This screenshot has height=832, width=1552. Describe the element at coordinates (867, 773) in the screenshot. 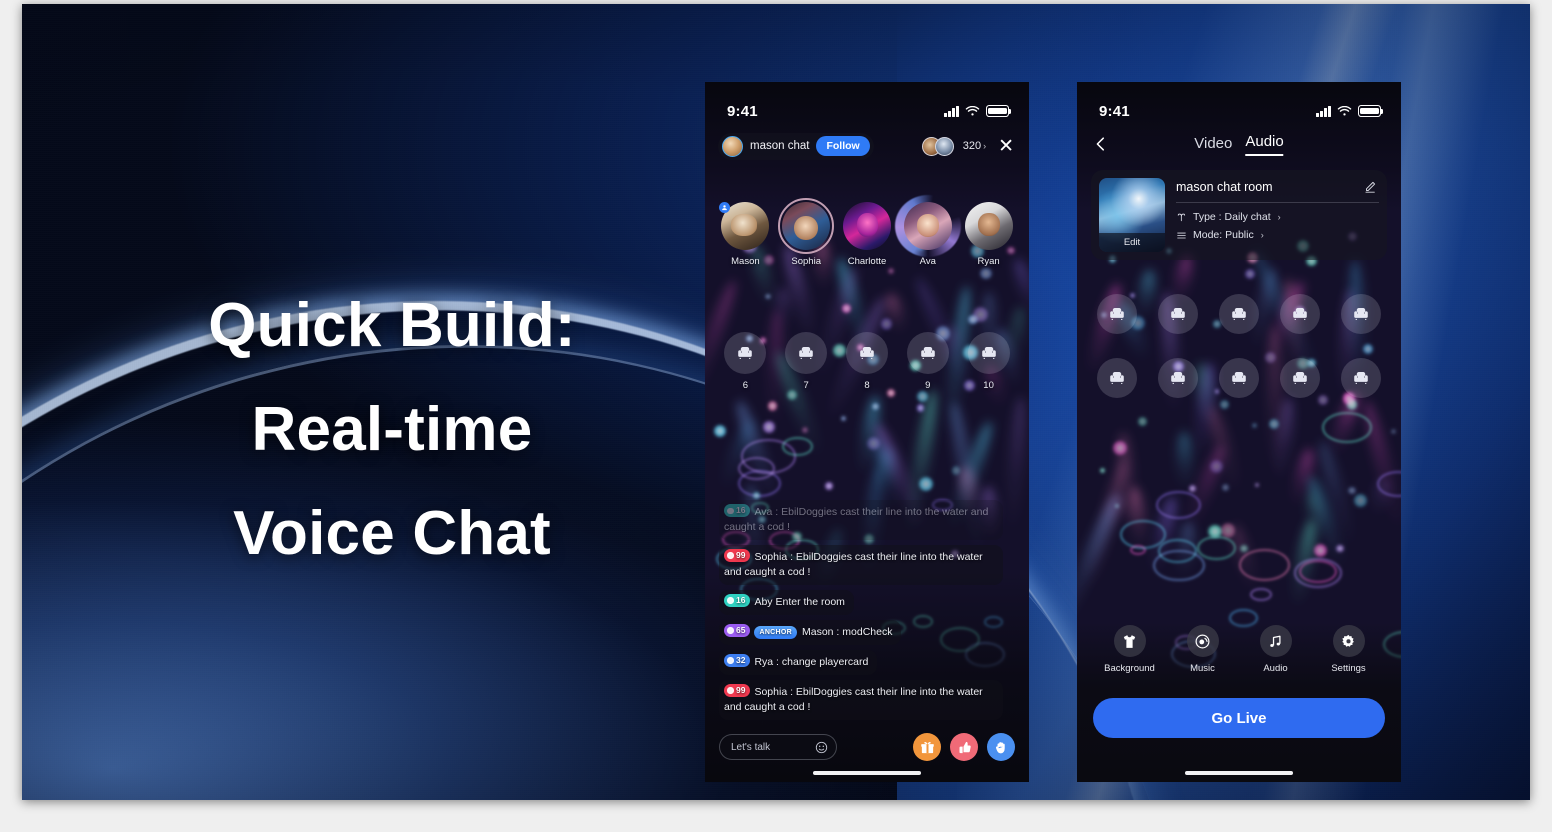

I see `home-indicator` at that location.